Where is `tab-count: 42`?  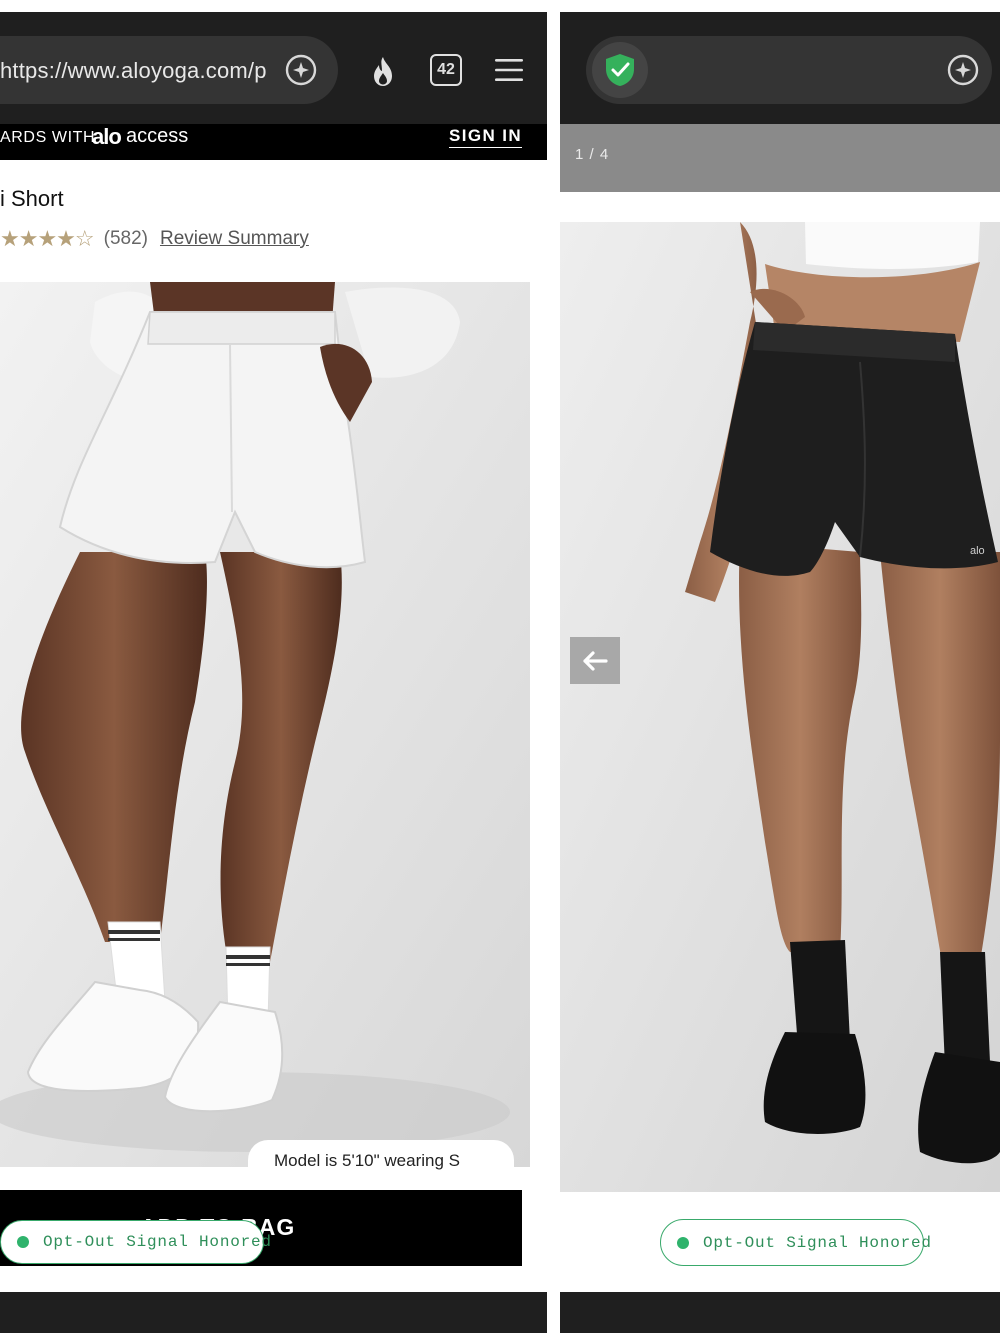 tab-count: 42 is located at coordinates (446, 69).